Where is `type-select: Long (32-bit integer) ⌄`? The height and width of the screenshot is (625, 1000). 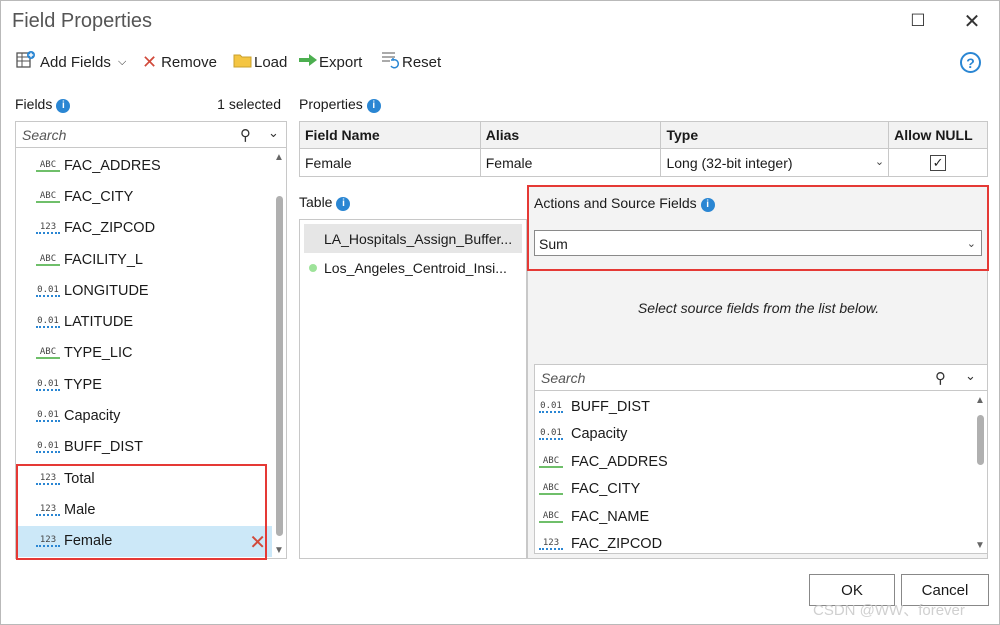
type-select: Long (32-bit integer) ⌄ is located at coordinates (775, 162).